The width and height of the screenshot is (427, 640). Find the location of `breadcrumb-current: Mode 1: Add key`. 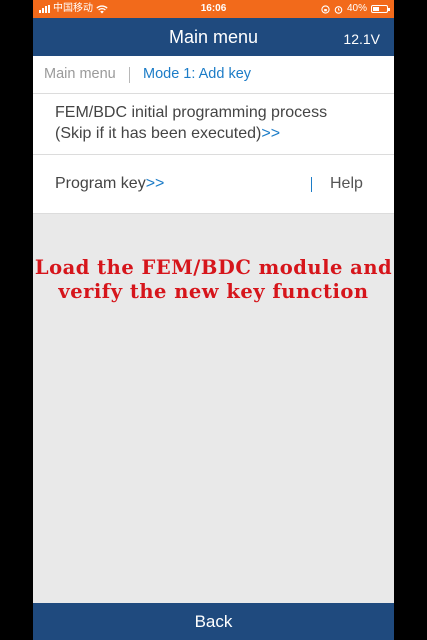

breadcrumb-current: Mode 1: Add key is located at coordinates (197, 74).